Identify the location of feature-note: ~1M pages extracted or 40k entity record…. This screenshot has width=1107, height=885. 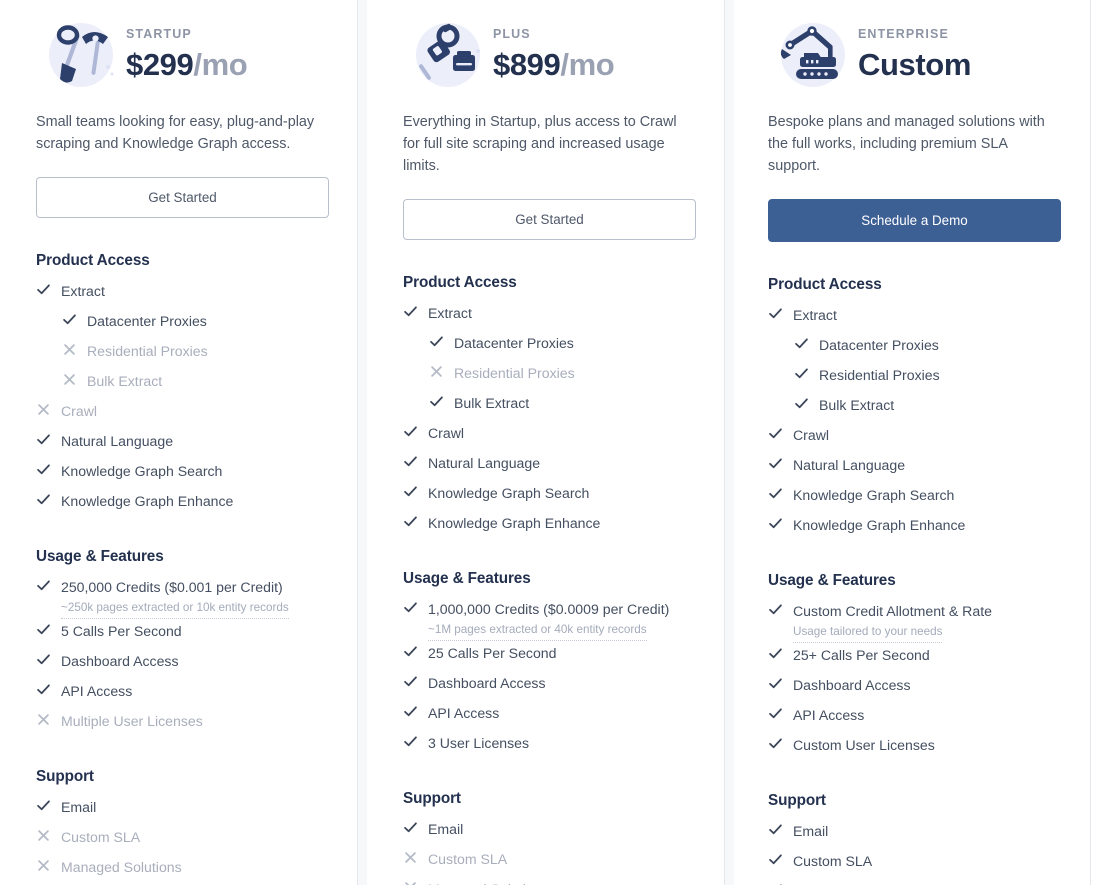
(537, 630).